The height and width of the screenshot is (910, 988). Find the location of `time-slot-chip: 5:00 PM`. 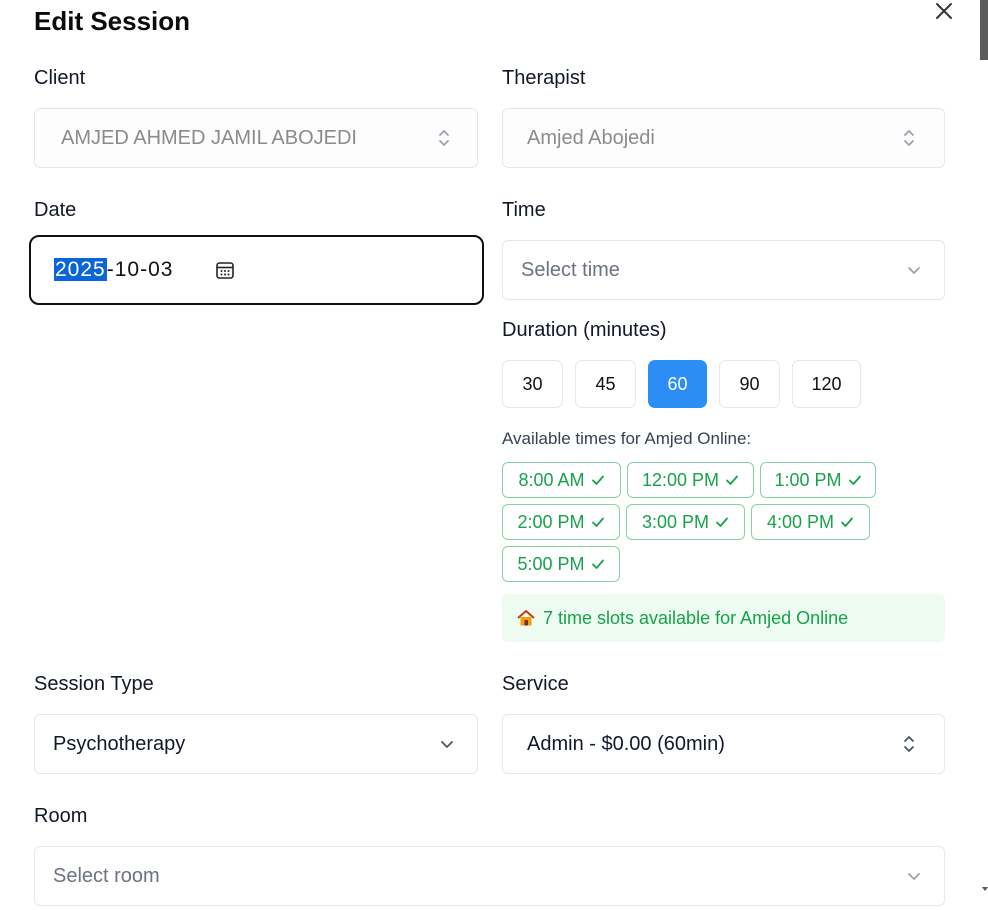

time-slot-chip: 5:00 PM is located at coordinates (561, 564).